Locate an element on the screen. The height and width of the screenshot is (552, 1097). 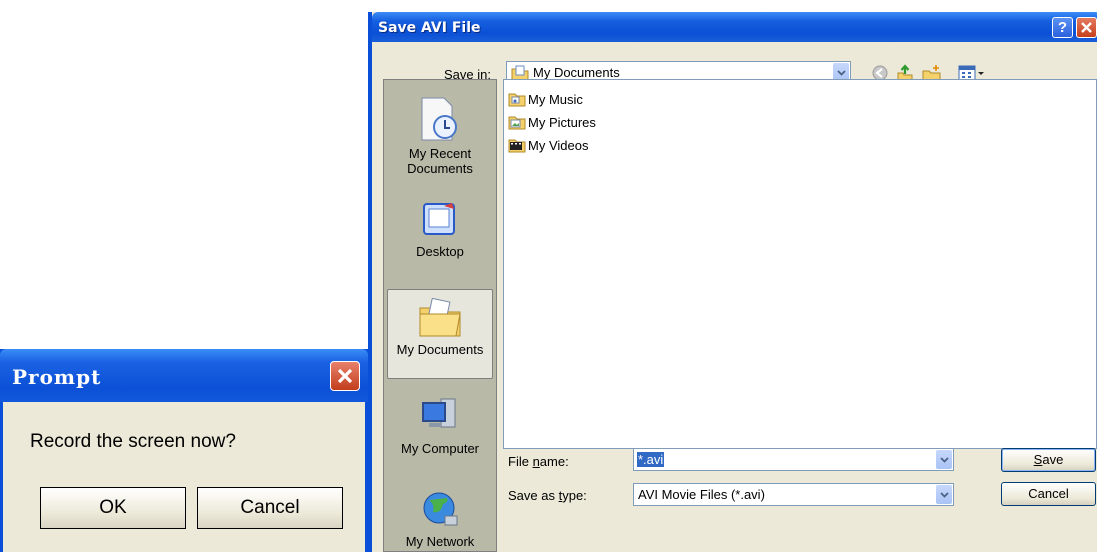
prompt-cancel-button: Cancel is located at coordinates (270, 508).